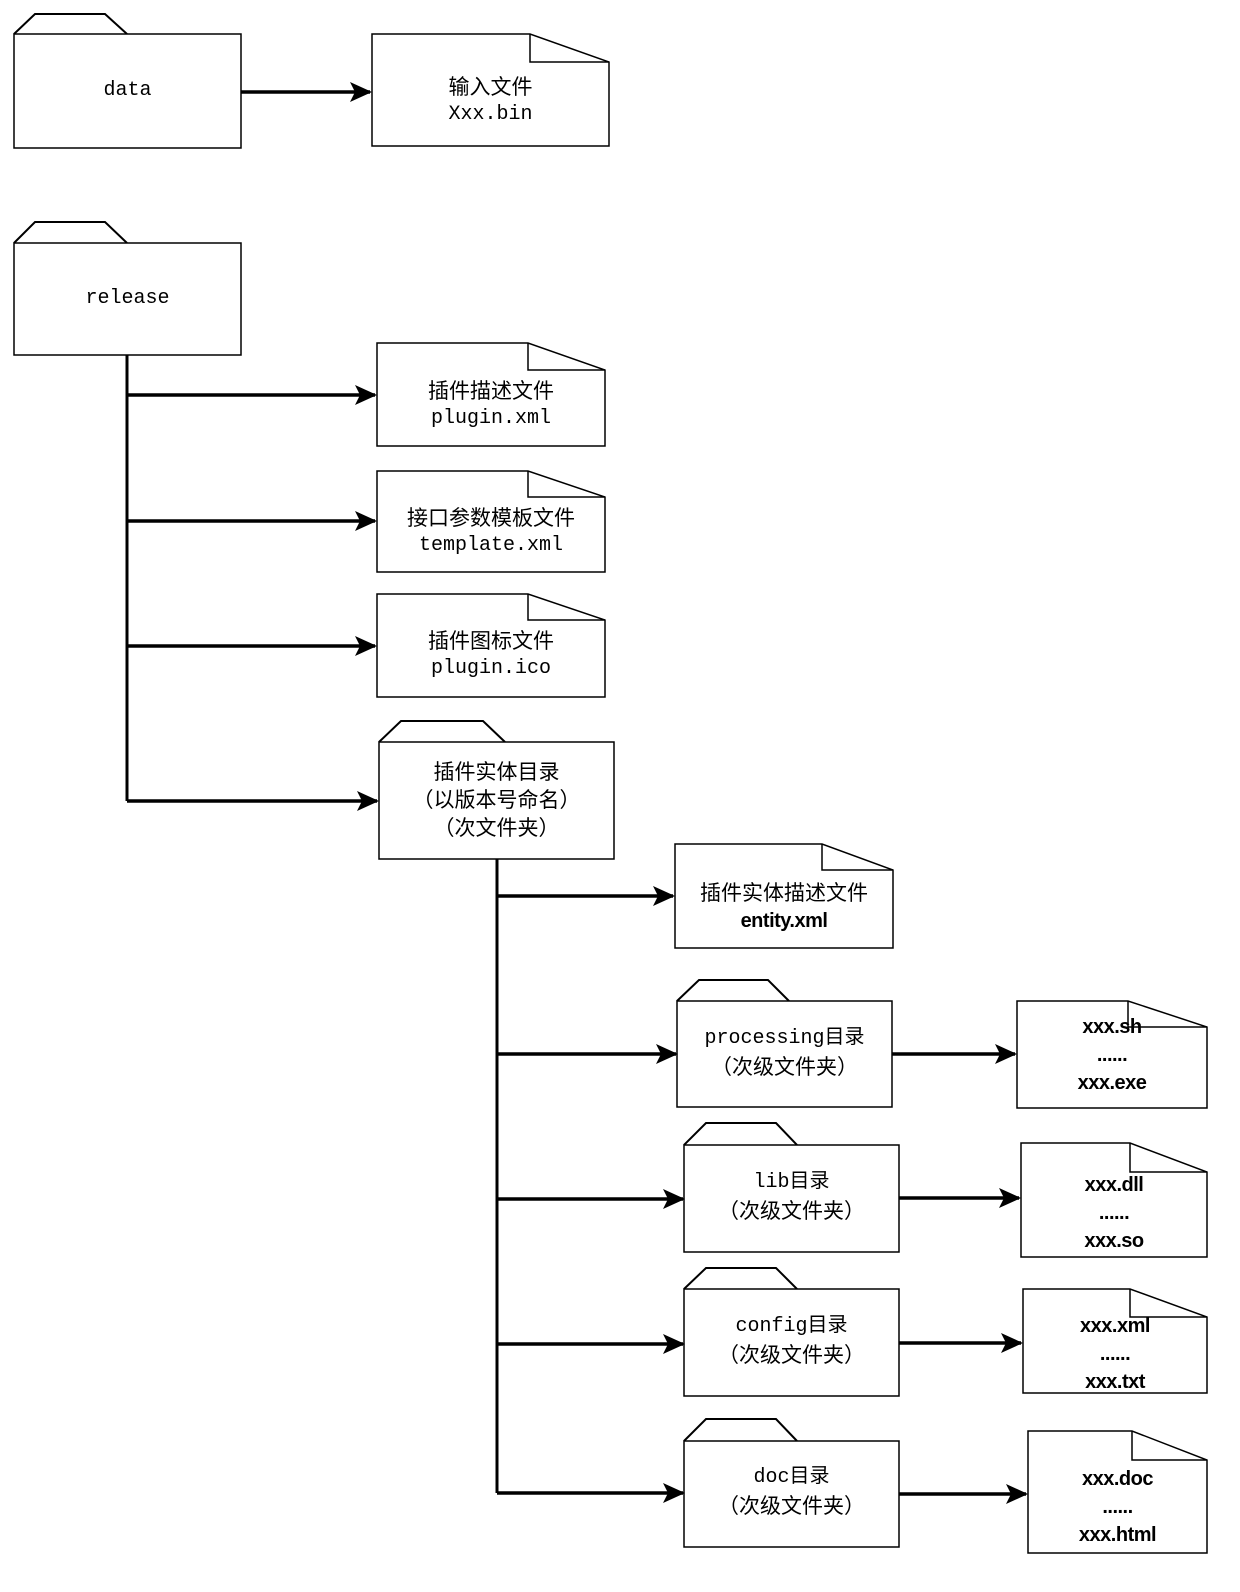 This screenshot has width=1240, height=1592. I want to click on file-doc-last: xxx.html, so click(1117, 1535).